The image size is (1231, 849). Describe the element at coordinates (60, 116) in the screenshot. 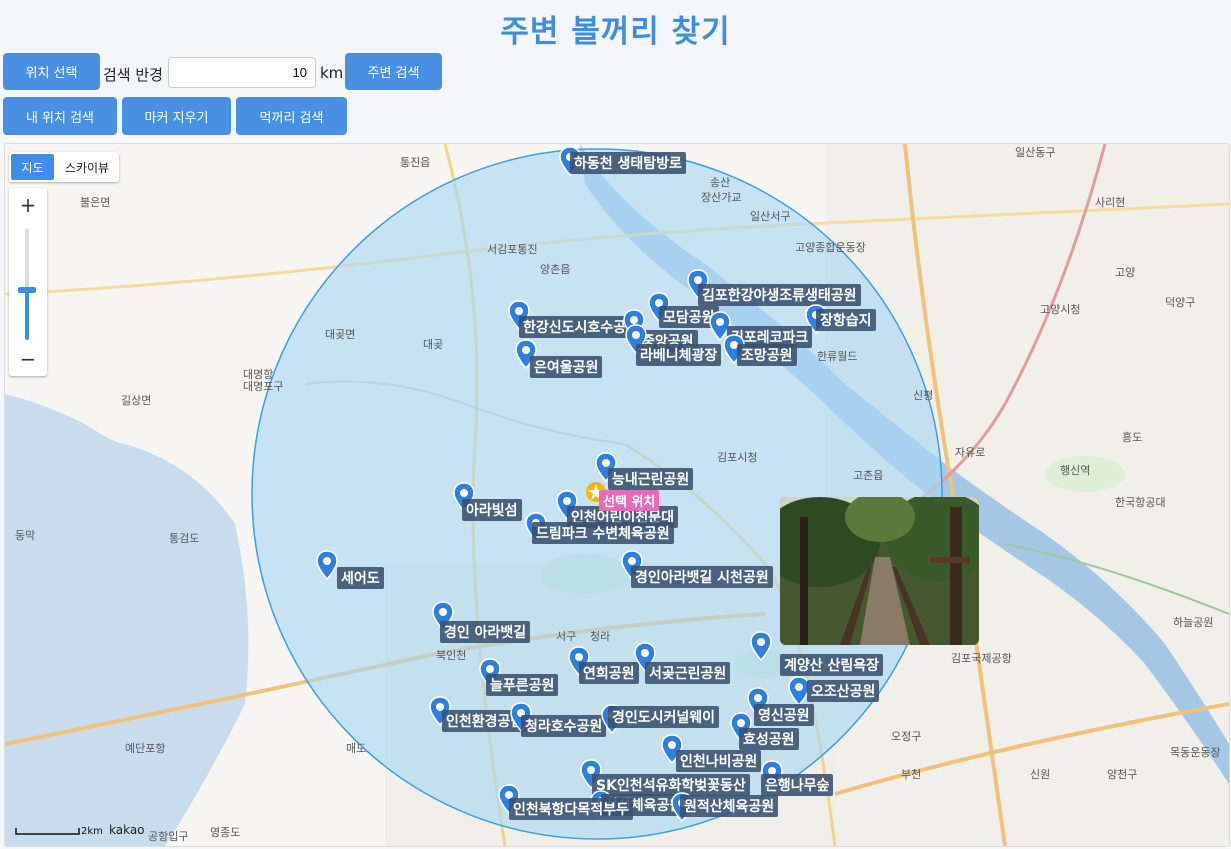

I see `my-location-search-button: 내 위치 검색` at that location.